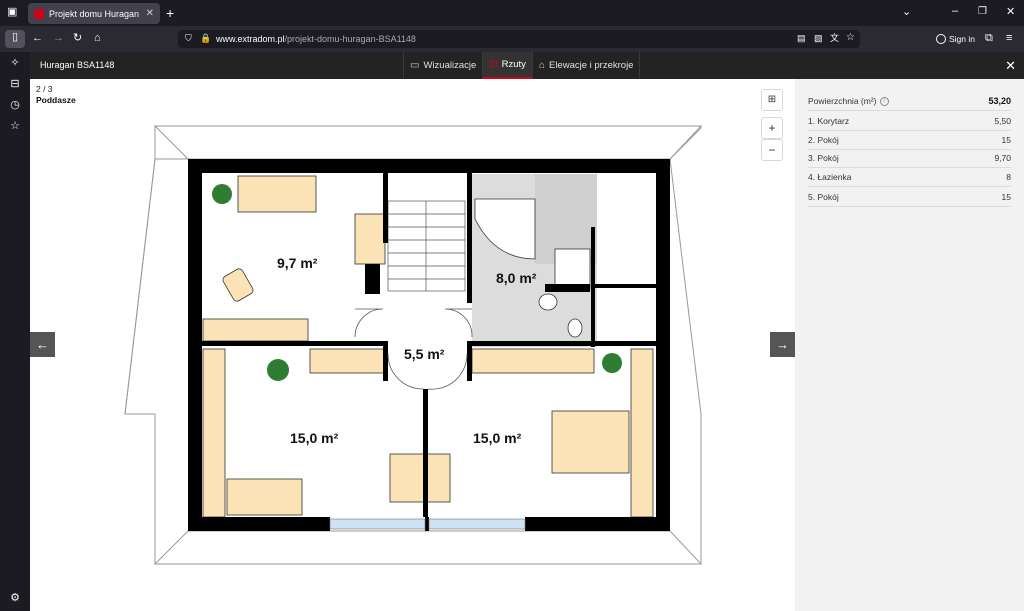 This screenshot has width=1024, height=611. Describe the element at coordinates (830, 177) in the screenshot. I see `room-name: 4. Łazienka` at that location.